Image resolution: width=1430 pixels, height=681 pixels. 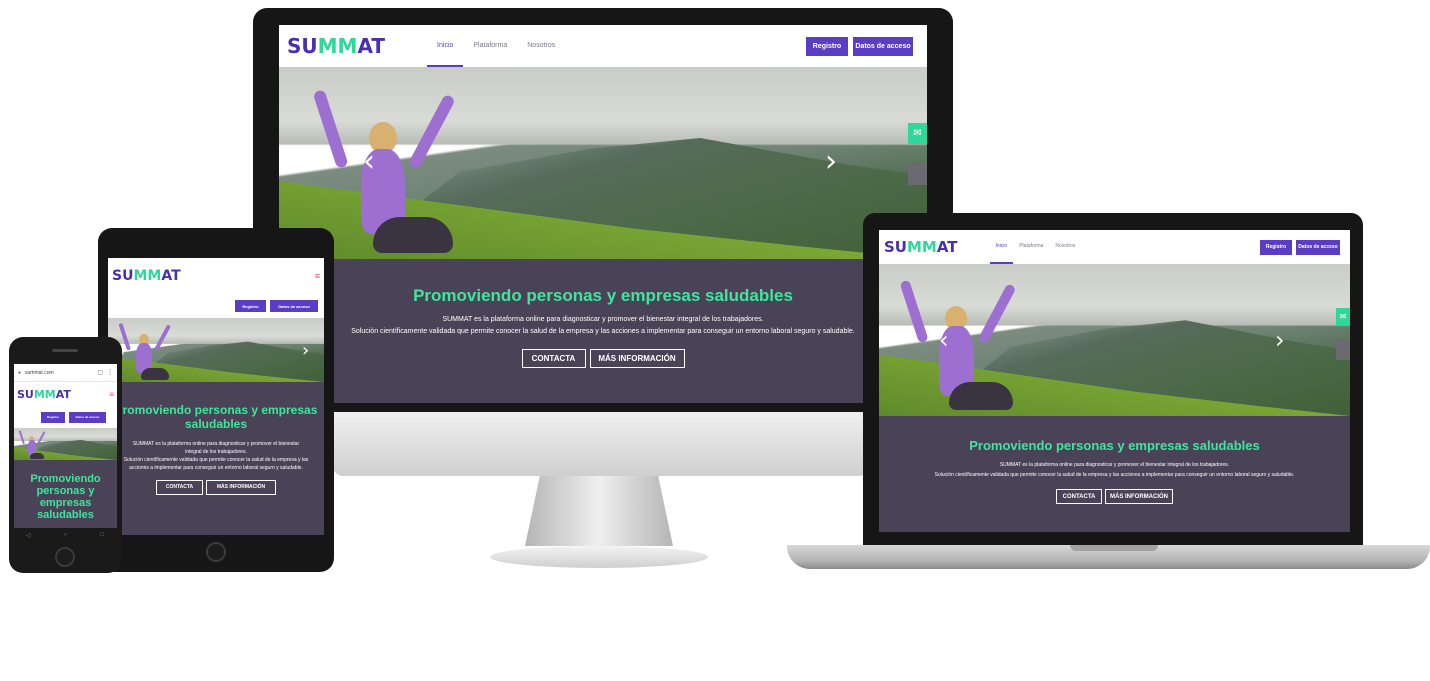 What do you see at coordinates (179, 487) in the screenshot?
I see `tablet-contact-button: CONTACTA` at bounding box center [179, 487].